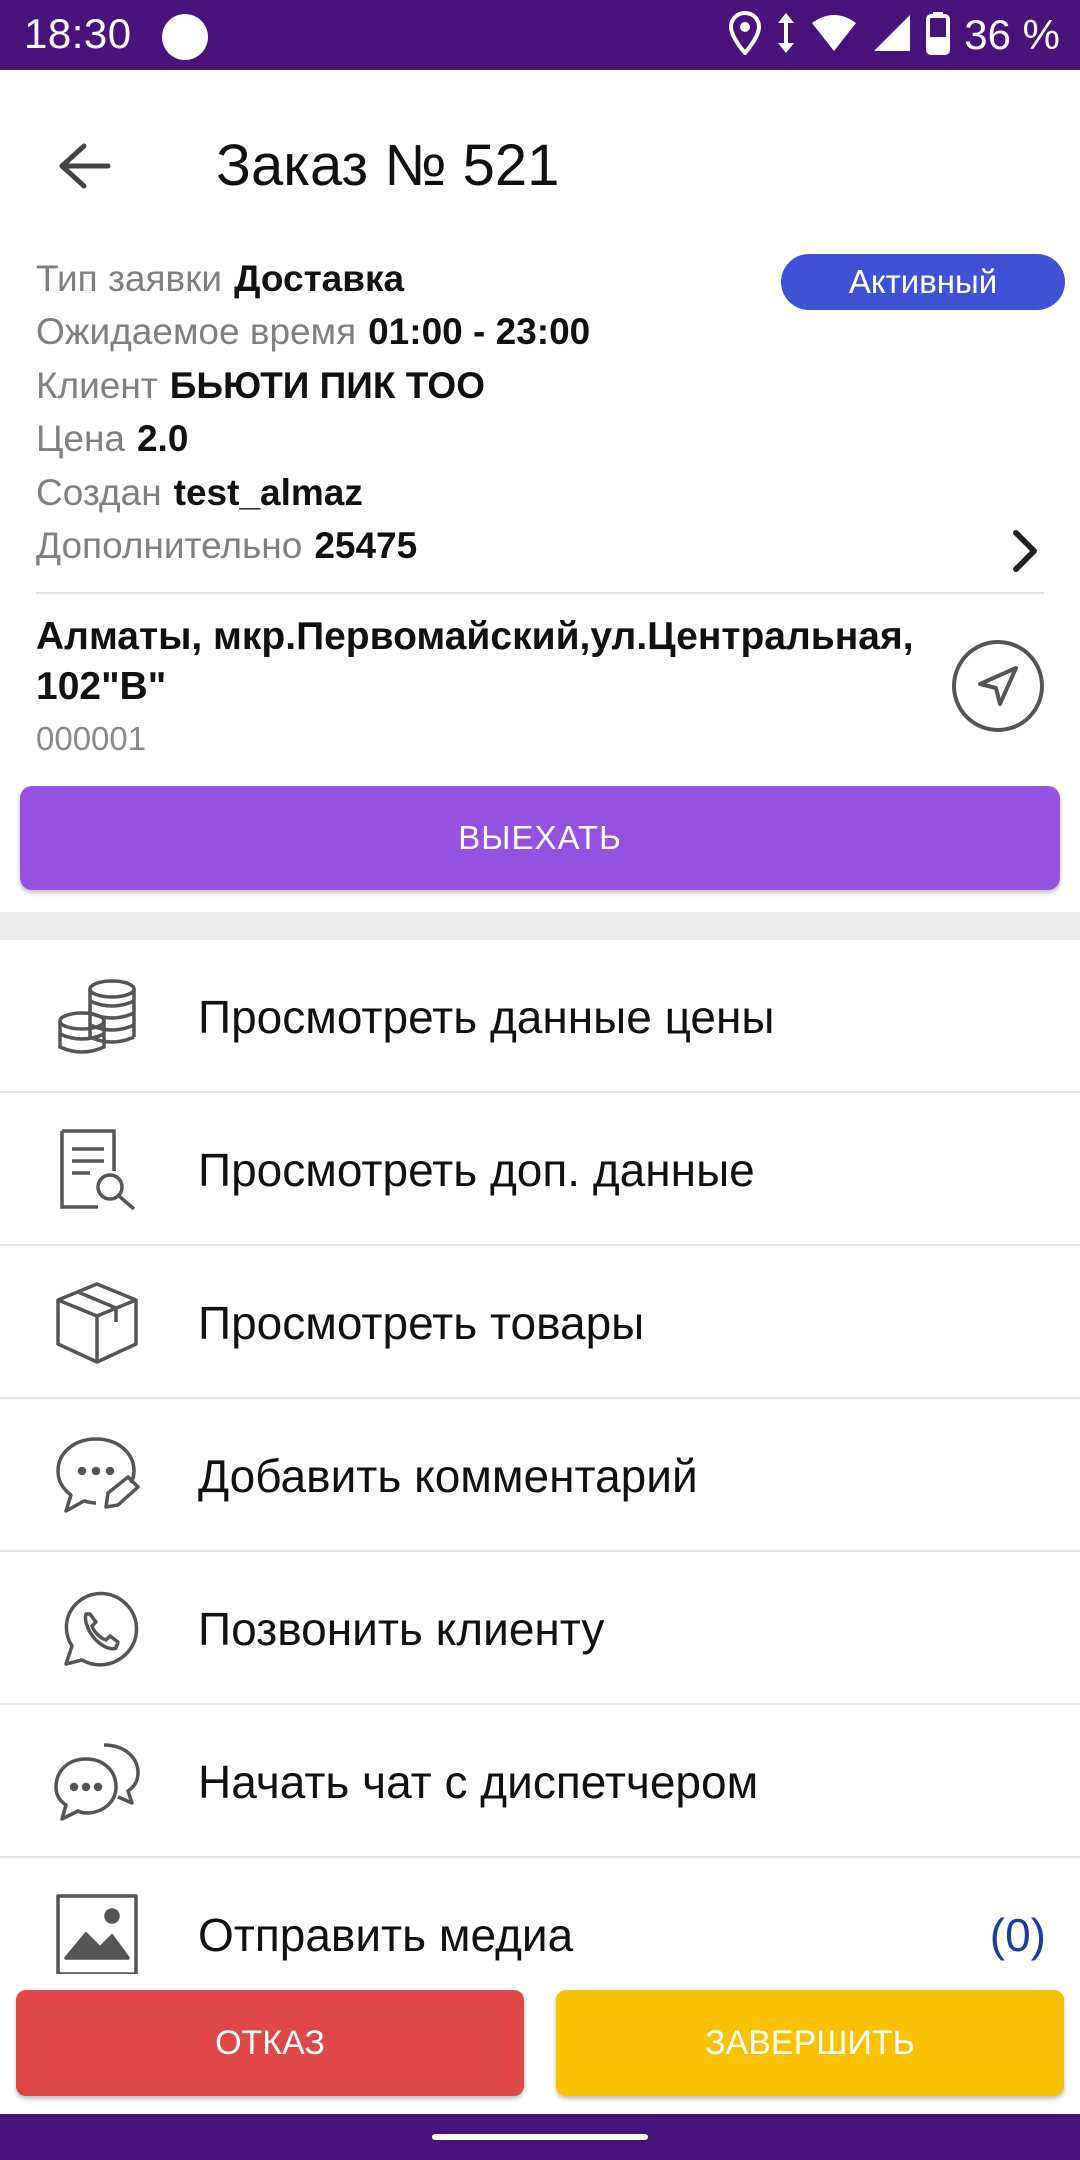 This screenshot has width=1080, height=2160. I want to click on signal-icon, so click(892, 35).